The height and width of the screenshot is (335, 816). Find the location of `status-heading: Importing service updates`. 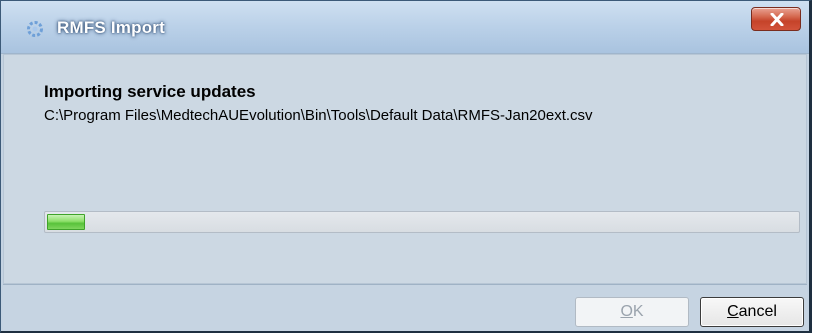

status-heading: Importing service updates is located at coordinates (150, 91).